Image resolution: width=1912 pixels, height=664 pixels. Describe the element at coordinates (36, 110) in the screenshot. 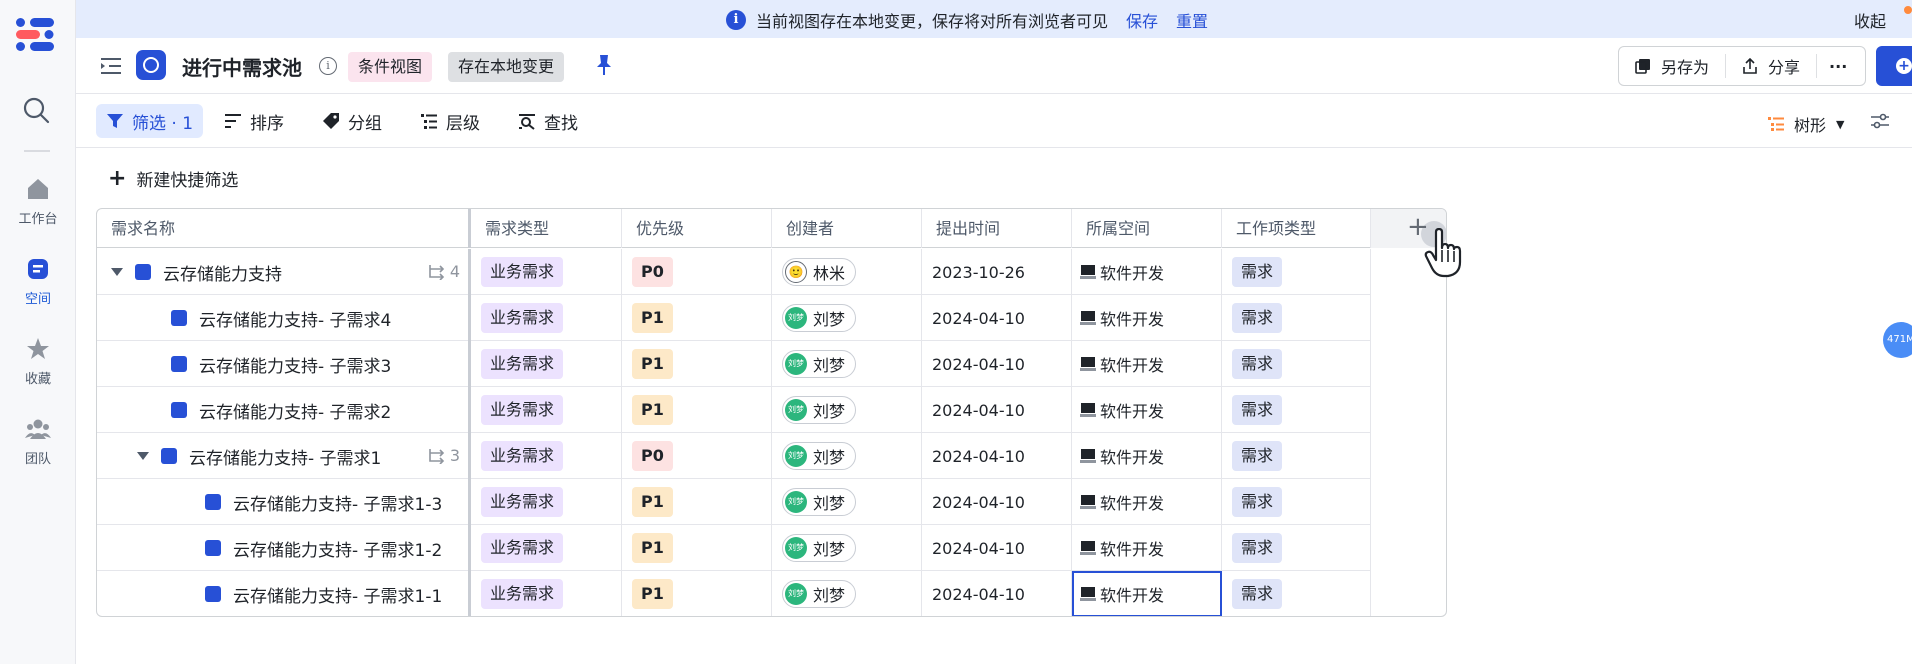

I see `search-icon` at that location.